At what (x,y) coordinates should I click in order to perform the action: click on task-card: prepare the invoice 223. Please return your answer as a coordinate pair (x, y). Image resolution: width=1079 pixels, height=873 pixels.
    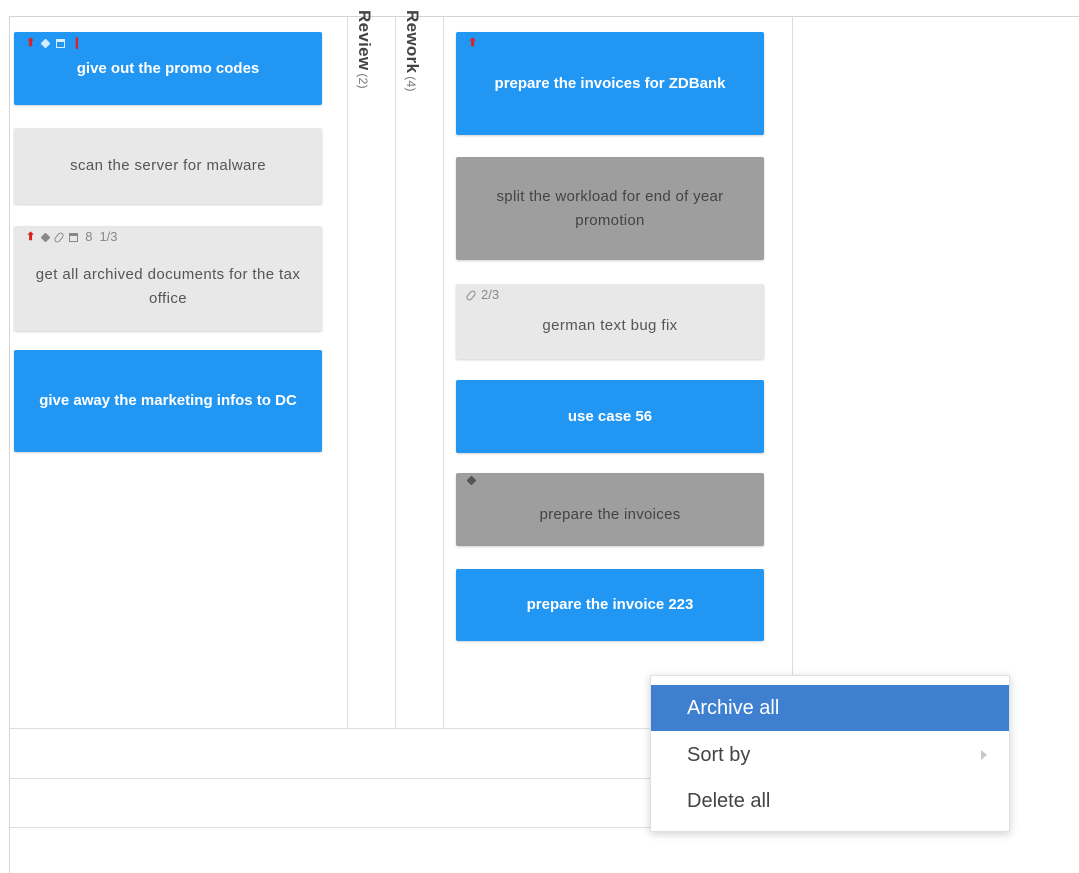
    Looking at the image, I should click on (610, 605).